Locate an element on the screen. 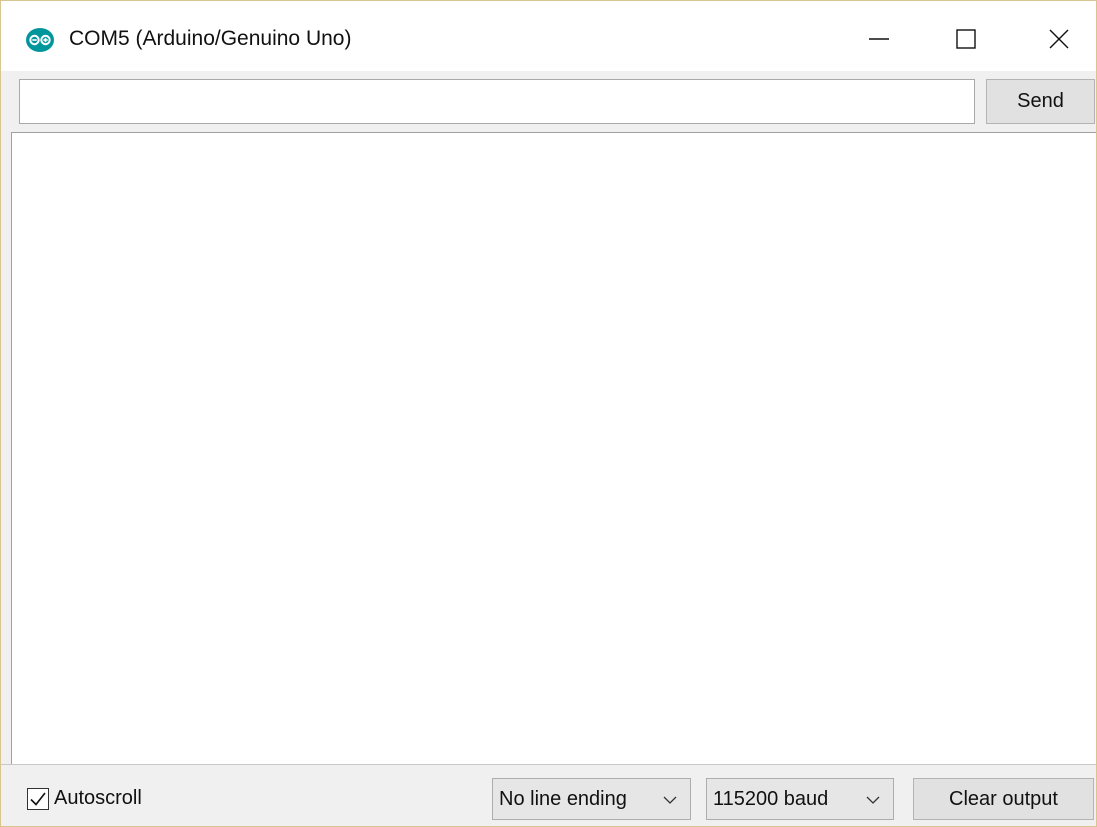 This screenshot has height=827, width=1097. autoscroll-checkbox is located at coordinates (38, 798).